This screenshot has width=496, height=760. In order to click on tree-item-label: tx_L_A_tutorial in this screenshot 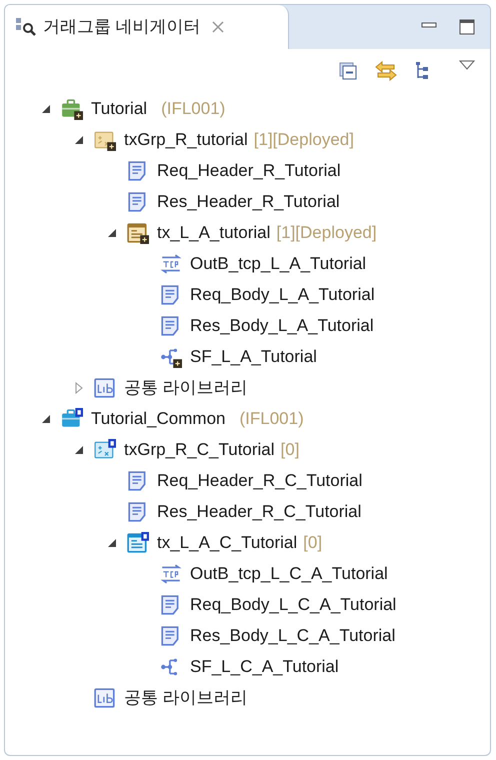, I will do `click(213, 233)`.